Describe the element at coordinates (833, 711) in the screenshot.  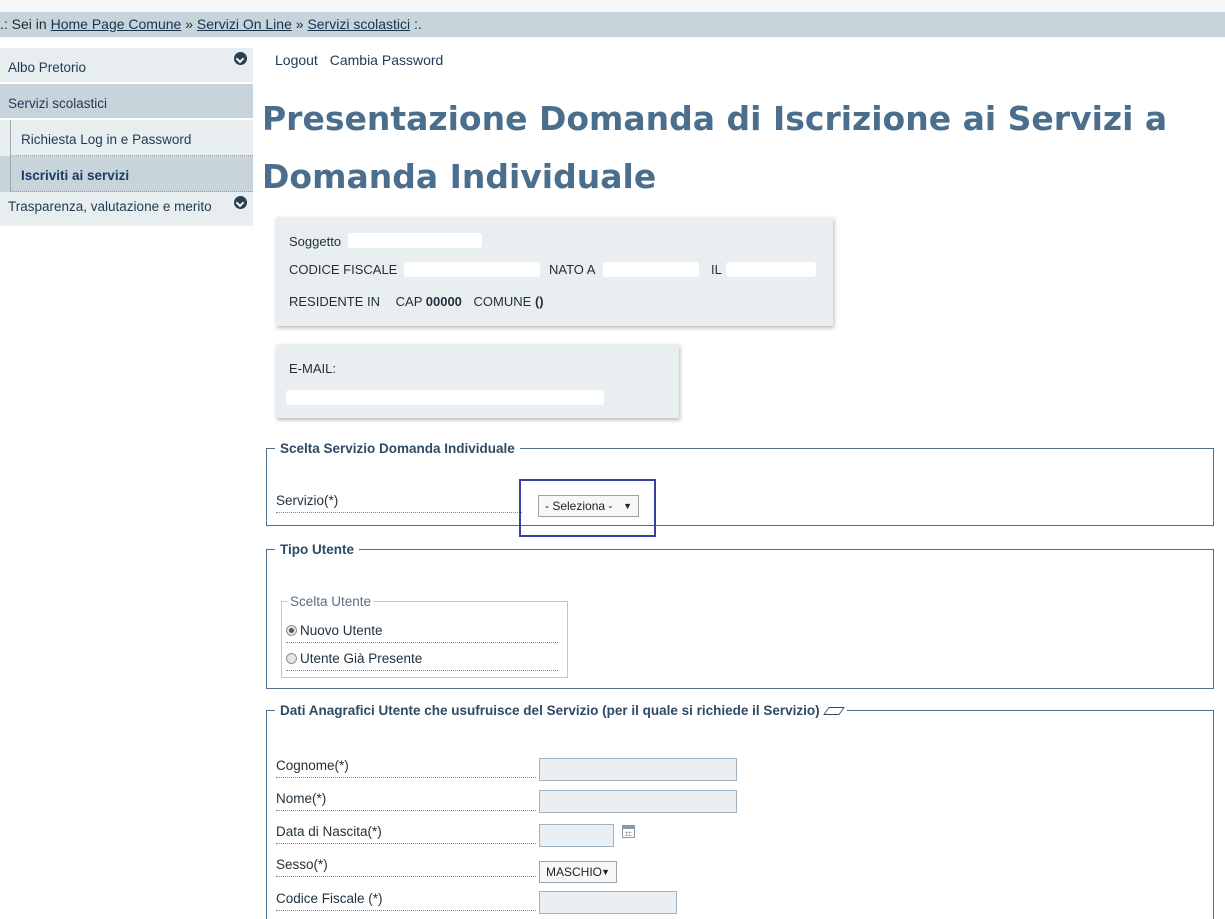
I see `eraser-icon` at that location.